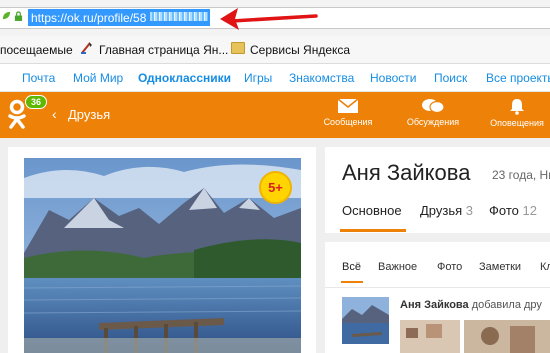 This screenshot has width=550, height=353. What do you see at coordinates (393, 78) in the screenshot?
I see `nav-news: Новости` at bounding box center [393, 78].